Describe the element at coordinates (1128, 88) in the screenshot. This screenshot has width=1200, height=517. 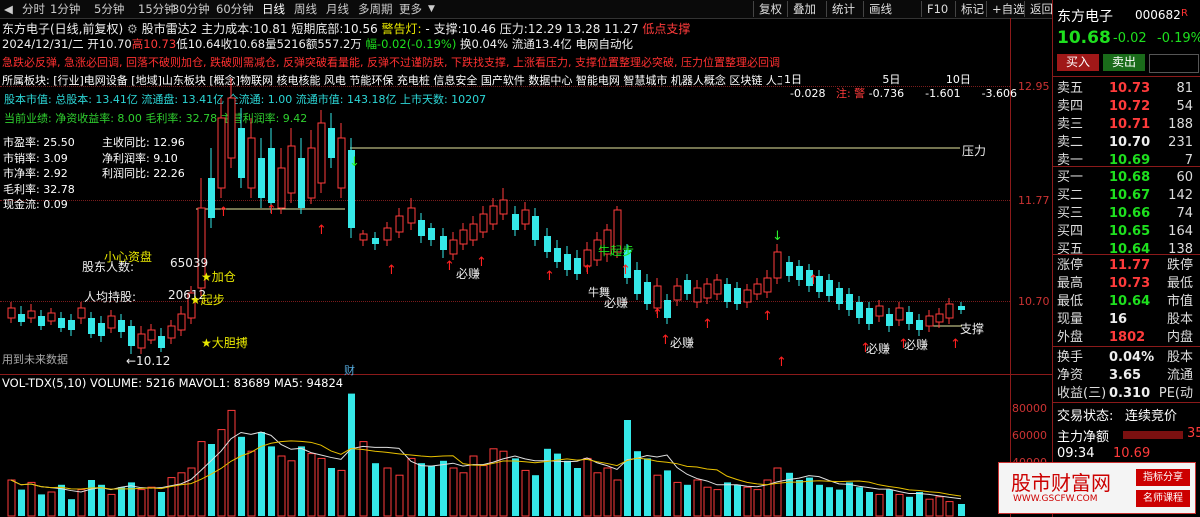
I see `quote-row: 卖五 10.73 81` at that location.